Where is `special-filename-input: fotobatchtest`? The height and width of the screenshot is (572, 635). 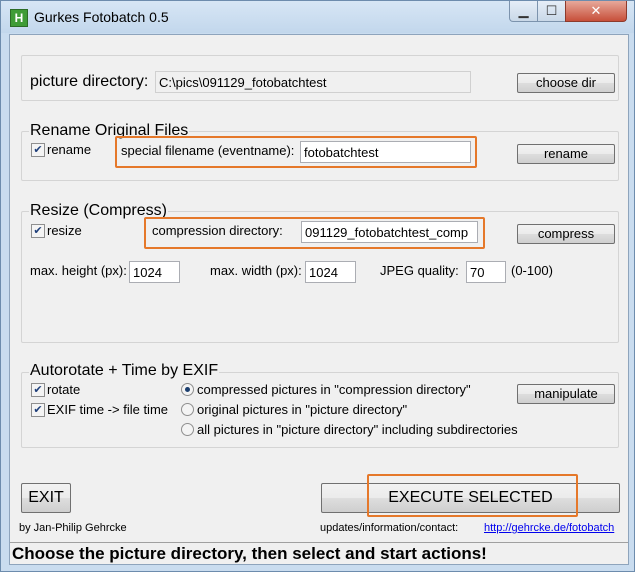 special-filename-input: fotobatchtest is located at coordinates (385, 152).